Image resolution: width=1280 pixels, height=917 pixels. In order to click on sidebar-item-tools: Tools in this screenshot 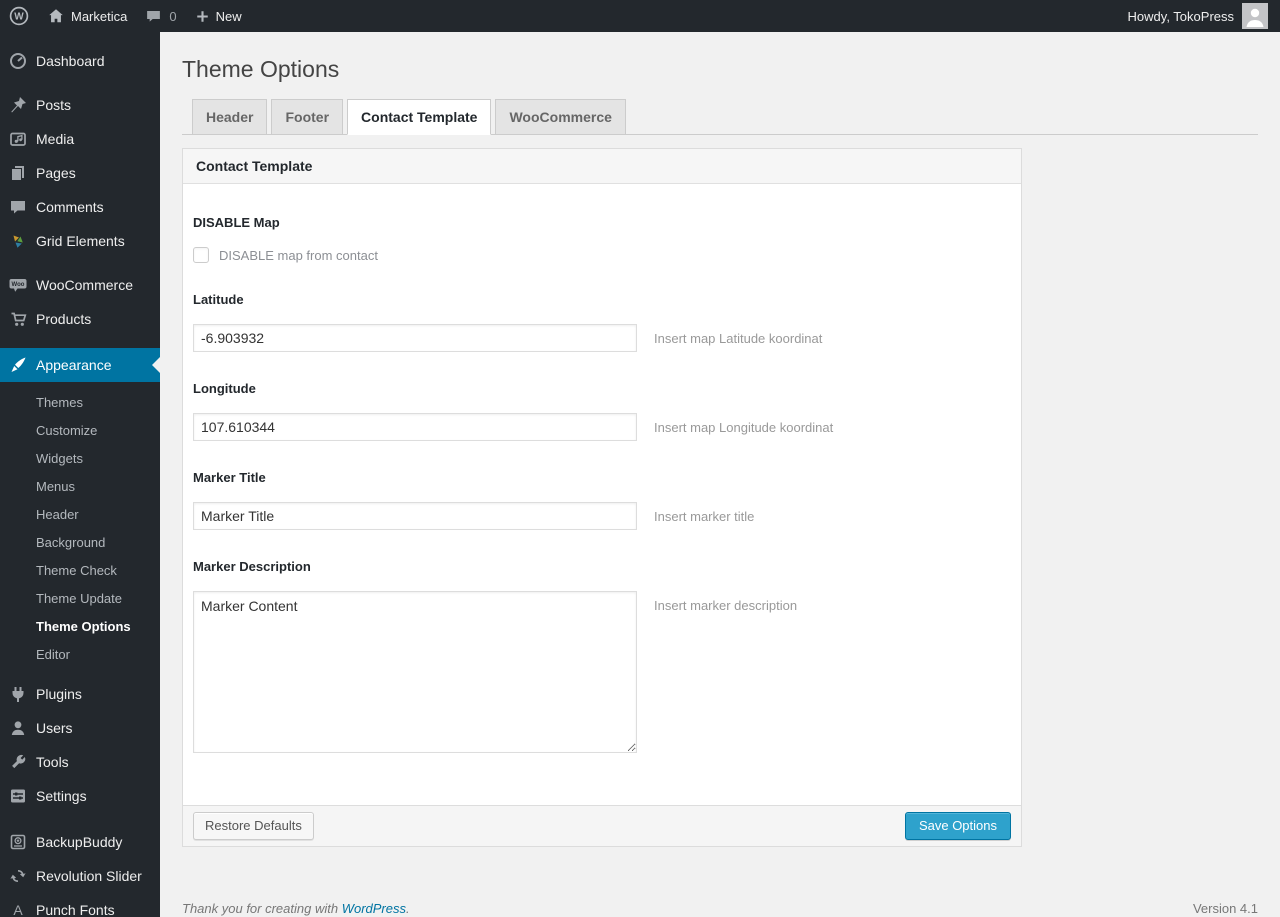, I will do `click(80, 762)`.